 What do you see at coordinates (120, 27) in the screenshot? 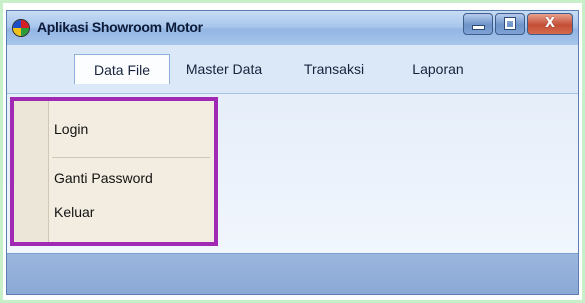
I see `window-title: Aplikasi Showroom Motor` at bounding box center [120, 27].